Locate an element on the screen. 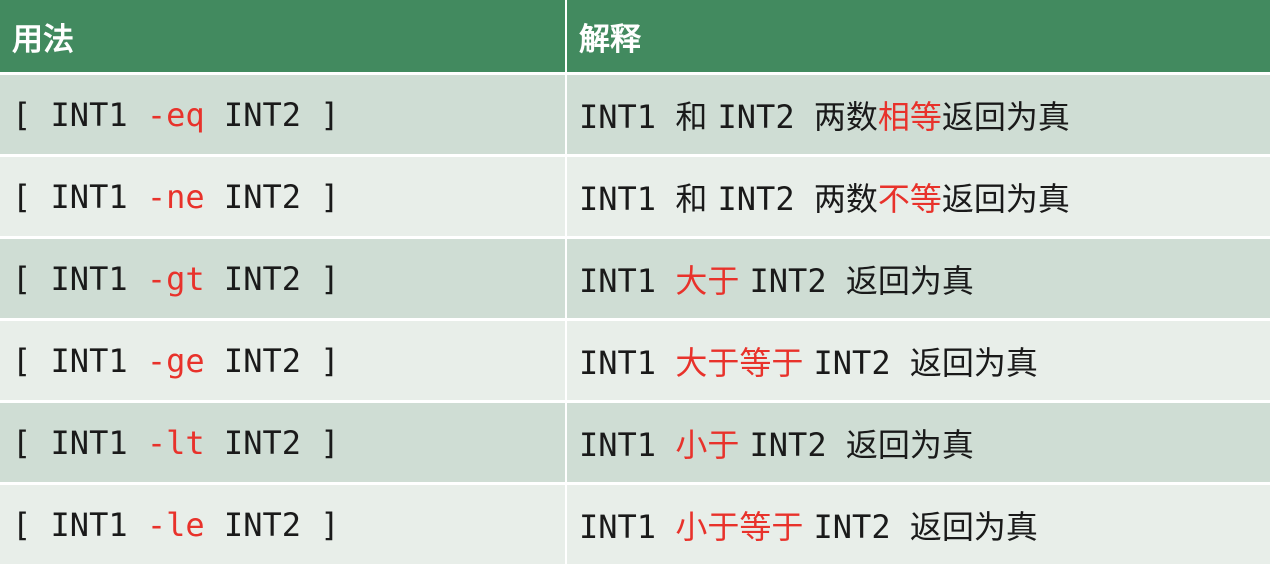 Image resolution: width=1272 pixels, height=570 pixels. usage-cell: [ INT1 -ge INT2 ] is located at coordinates (283, 361).